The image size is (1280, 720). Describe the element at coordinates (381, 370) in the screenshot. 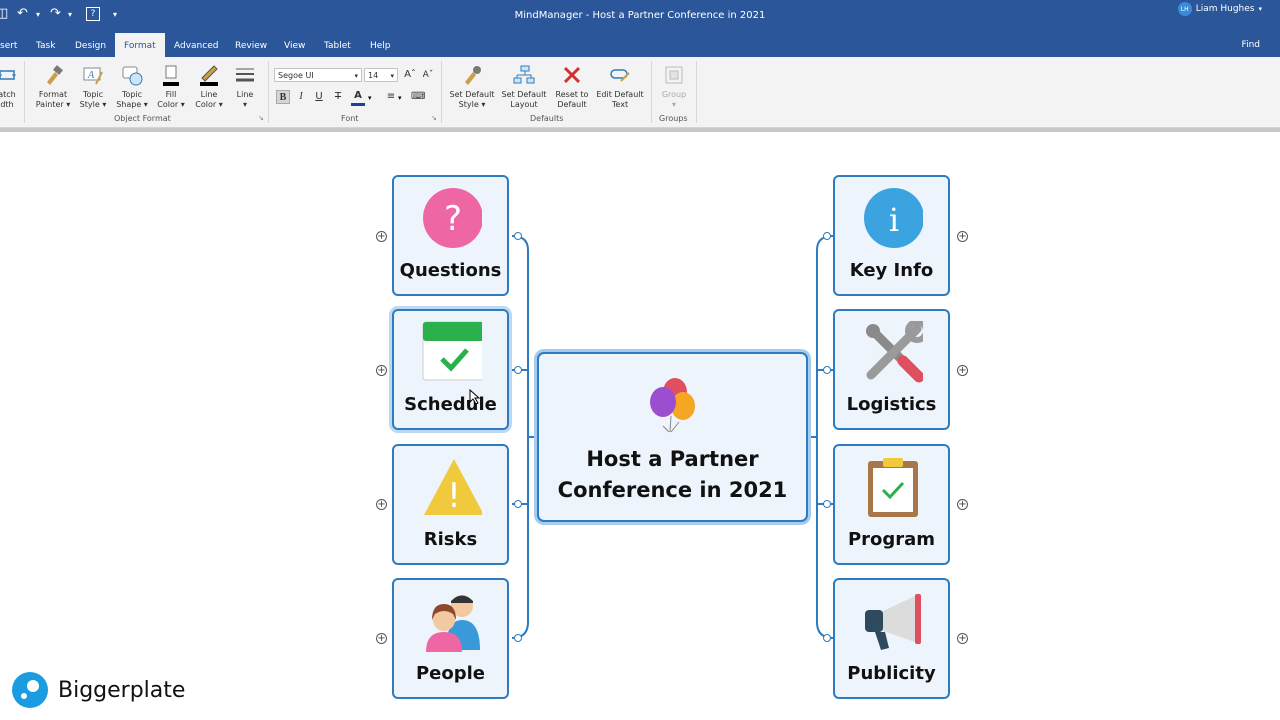

I see `expand-schedule-button: +` at that location.